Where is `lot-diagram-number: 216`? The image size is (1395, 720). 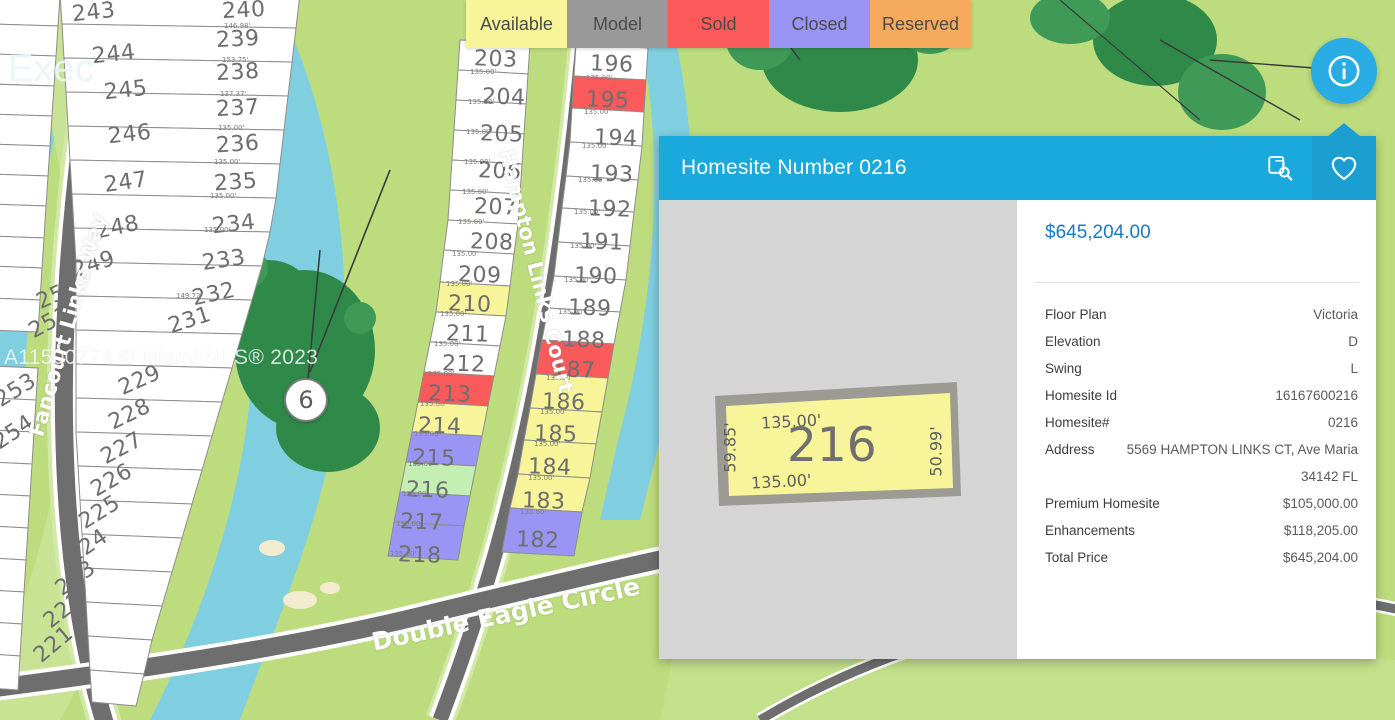 lot-diagram-number: 216 is located at coordinates (832, 445).